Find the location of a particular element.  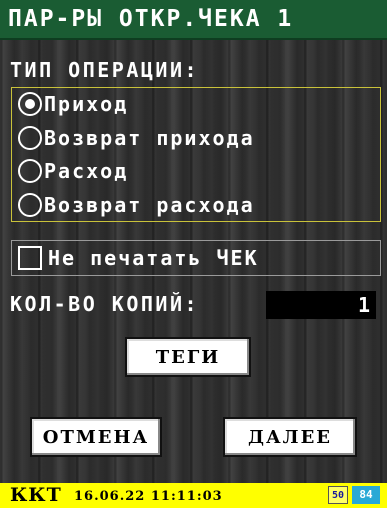

datetime: 16.06.22 11:11:03 is located at coordinates (148, 496).